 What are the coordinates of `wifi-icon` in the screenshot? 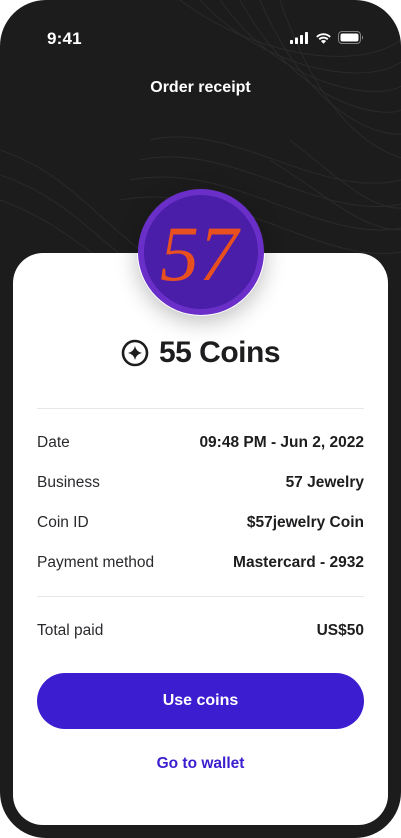 It's located at (323, 38).